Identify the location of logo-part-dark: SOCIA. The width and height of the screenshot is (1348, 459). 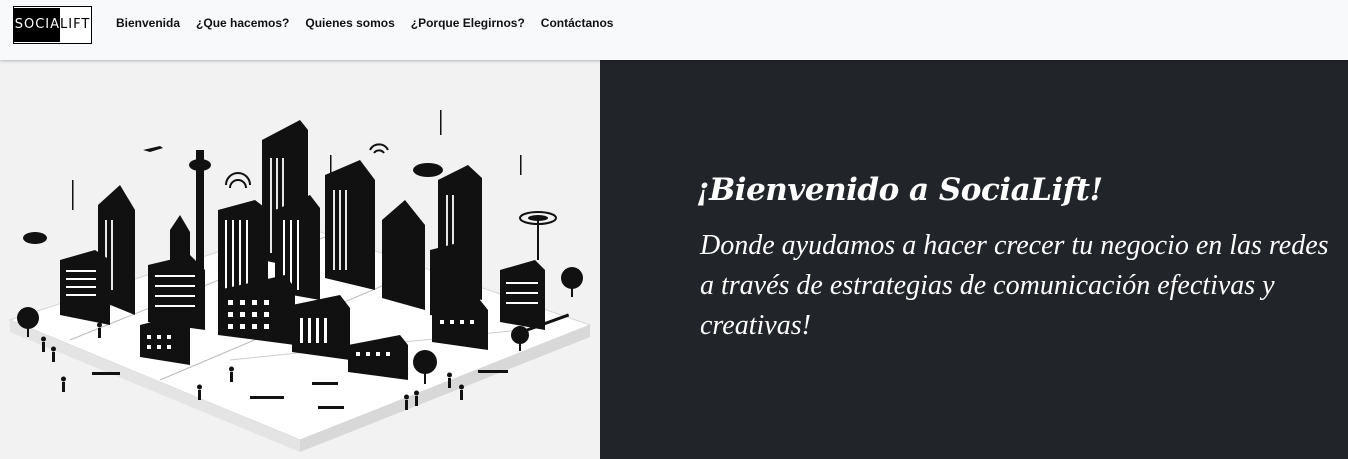
(36, 25).